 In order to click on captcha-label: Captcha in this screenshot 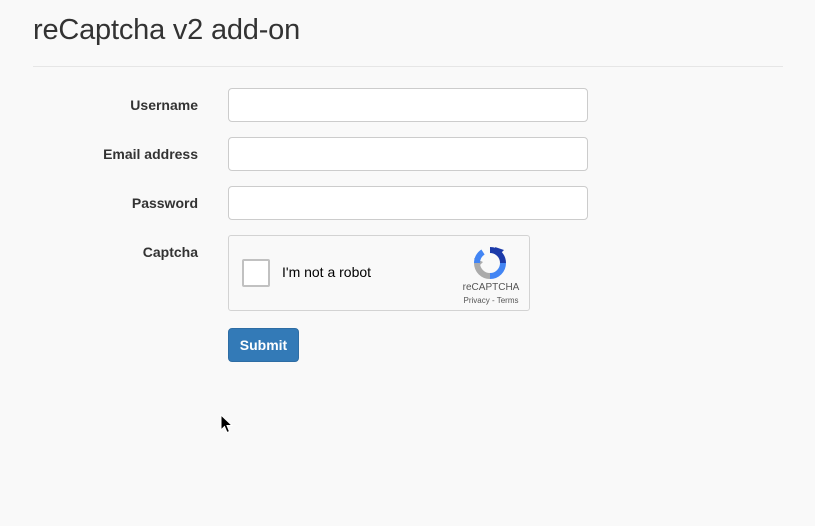, I will do `click(170, 252)`.